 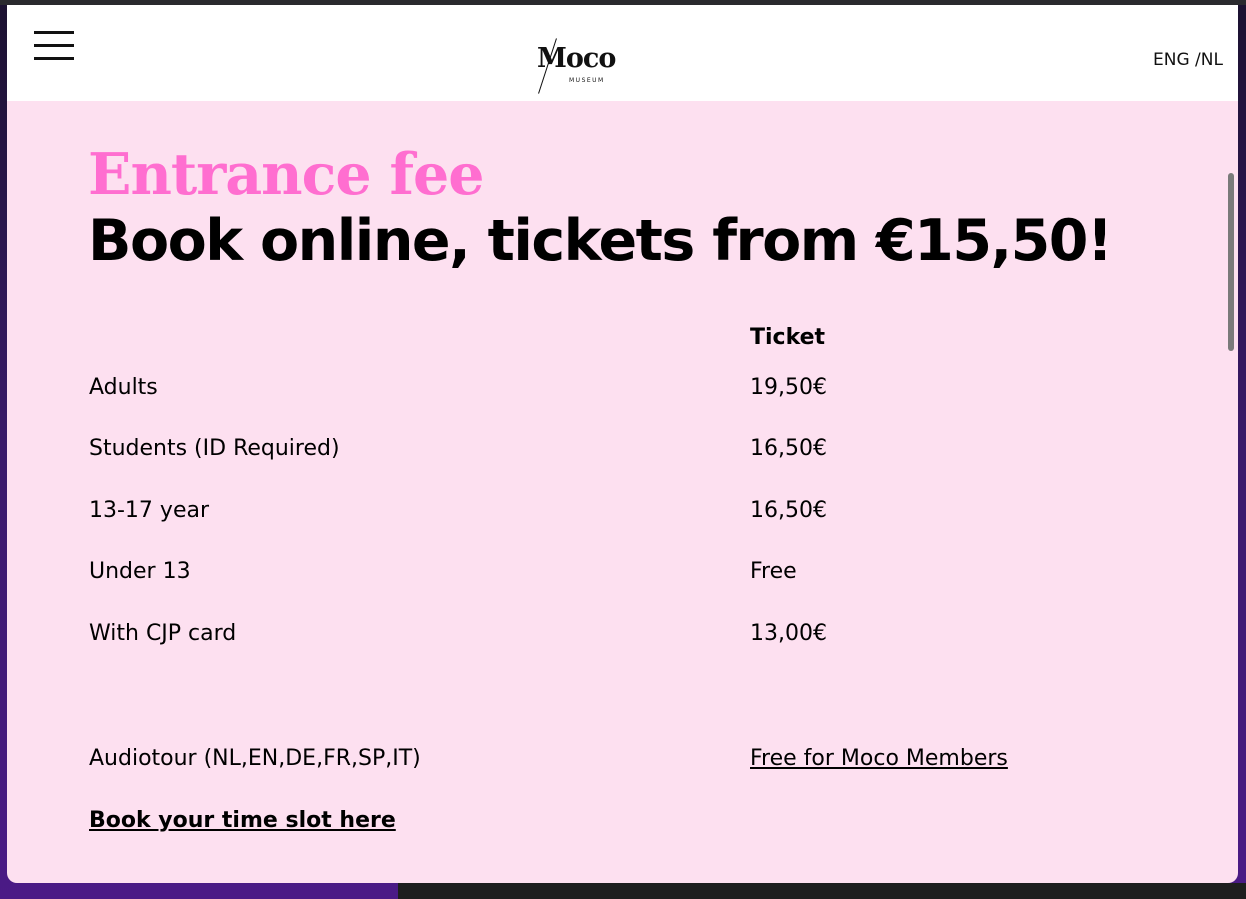 I want to click on scrollbar-thumb, so click(x=1231, y=262).